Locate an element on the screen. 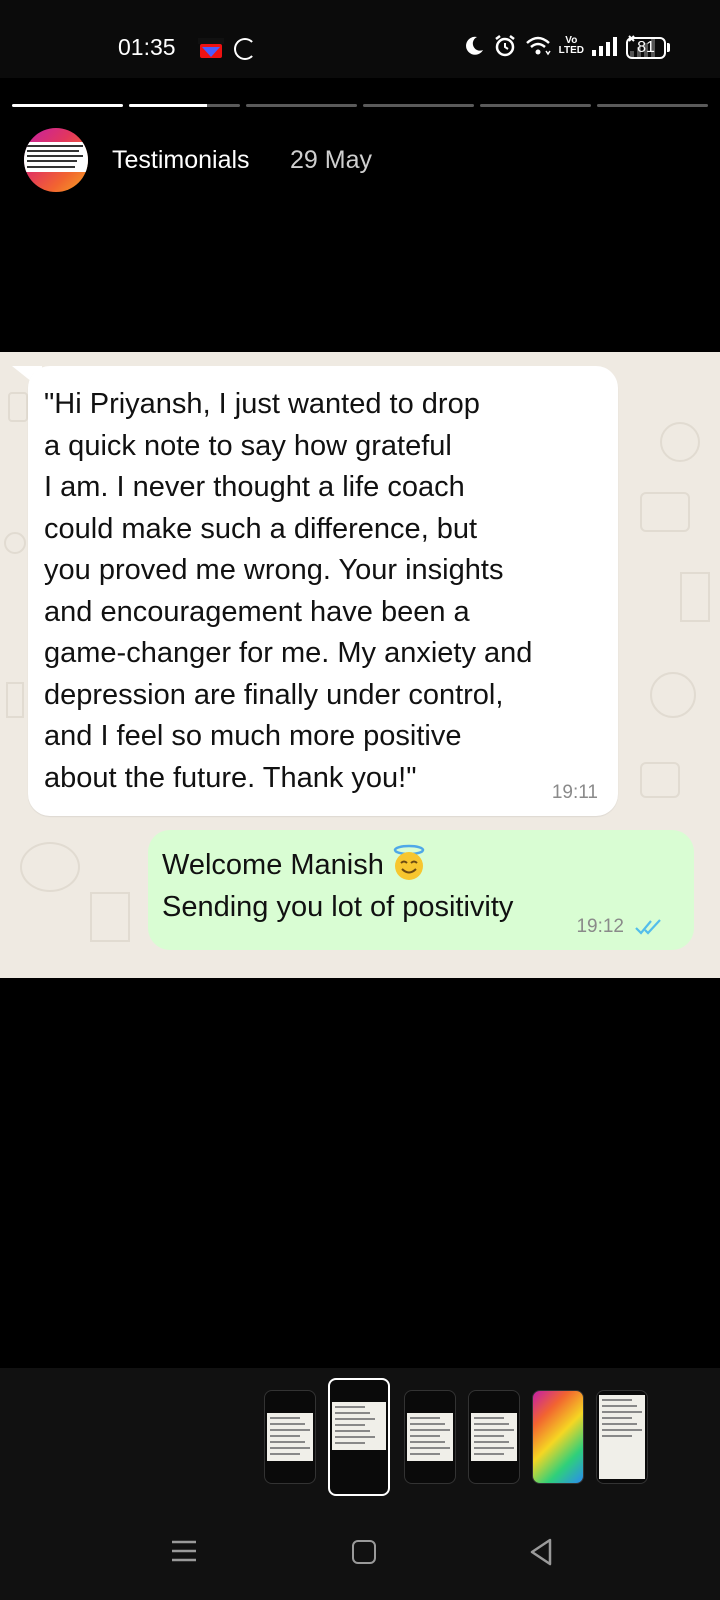  story-thumbnails is located at coordinates (360, 1433).